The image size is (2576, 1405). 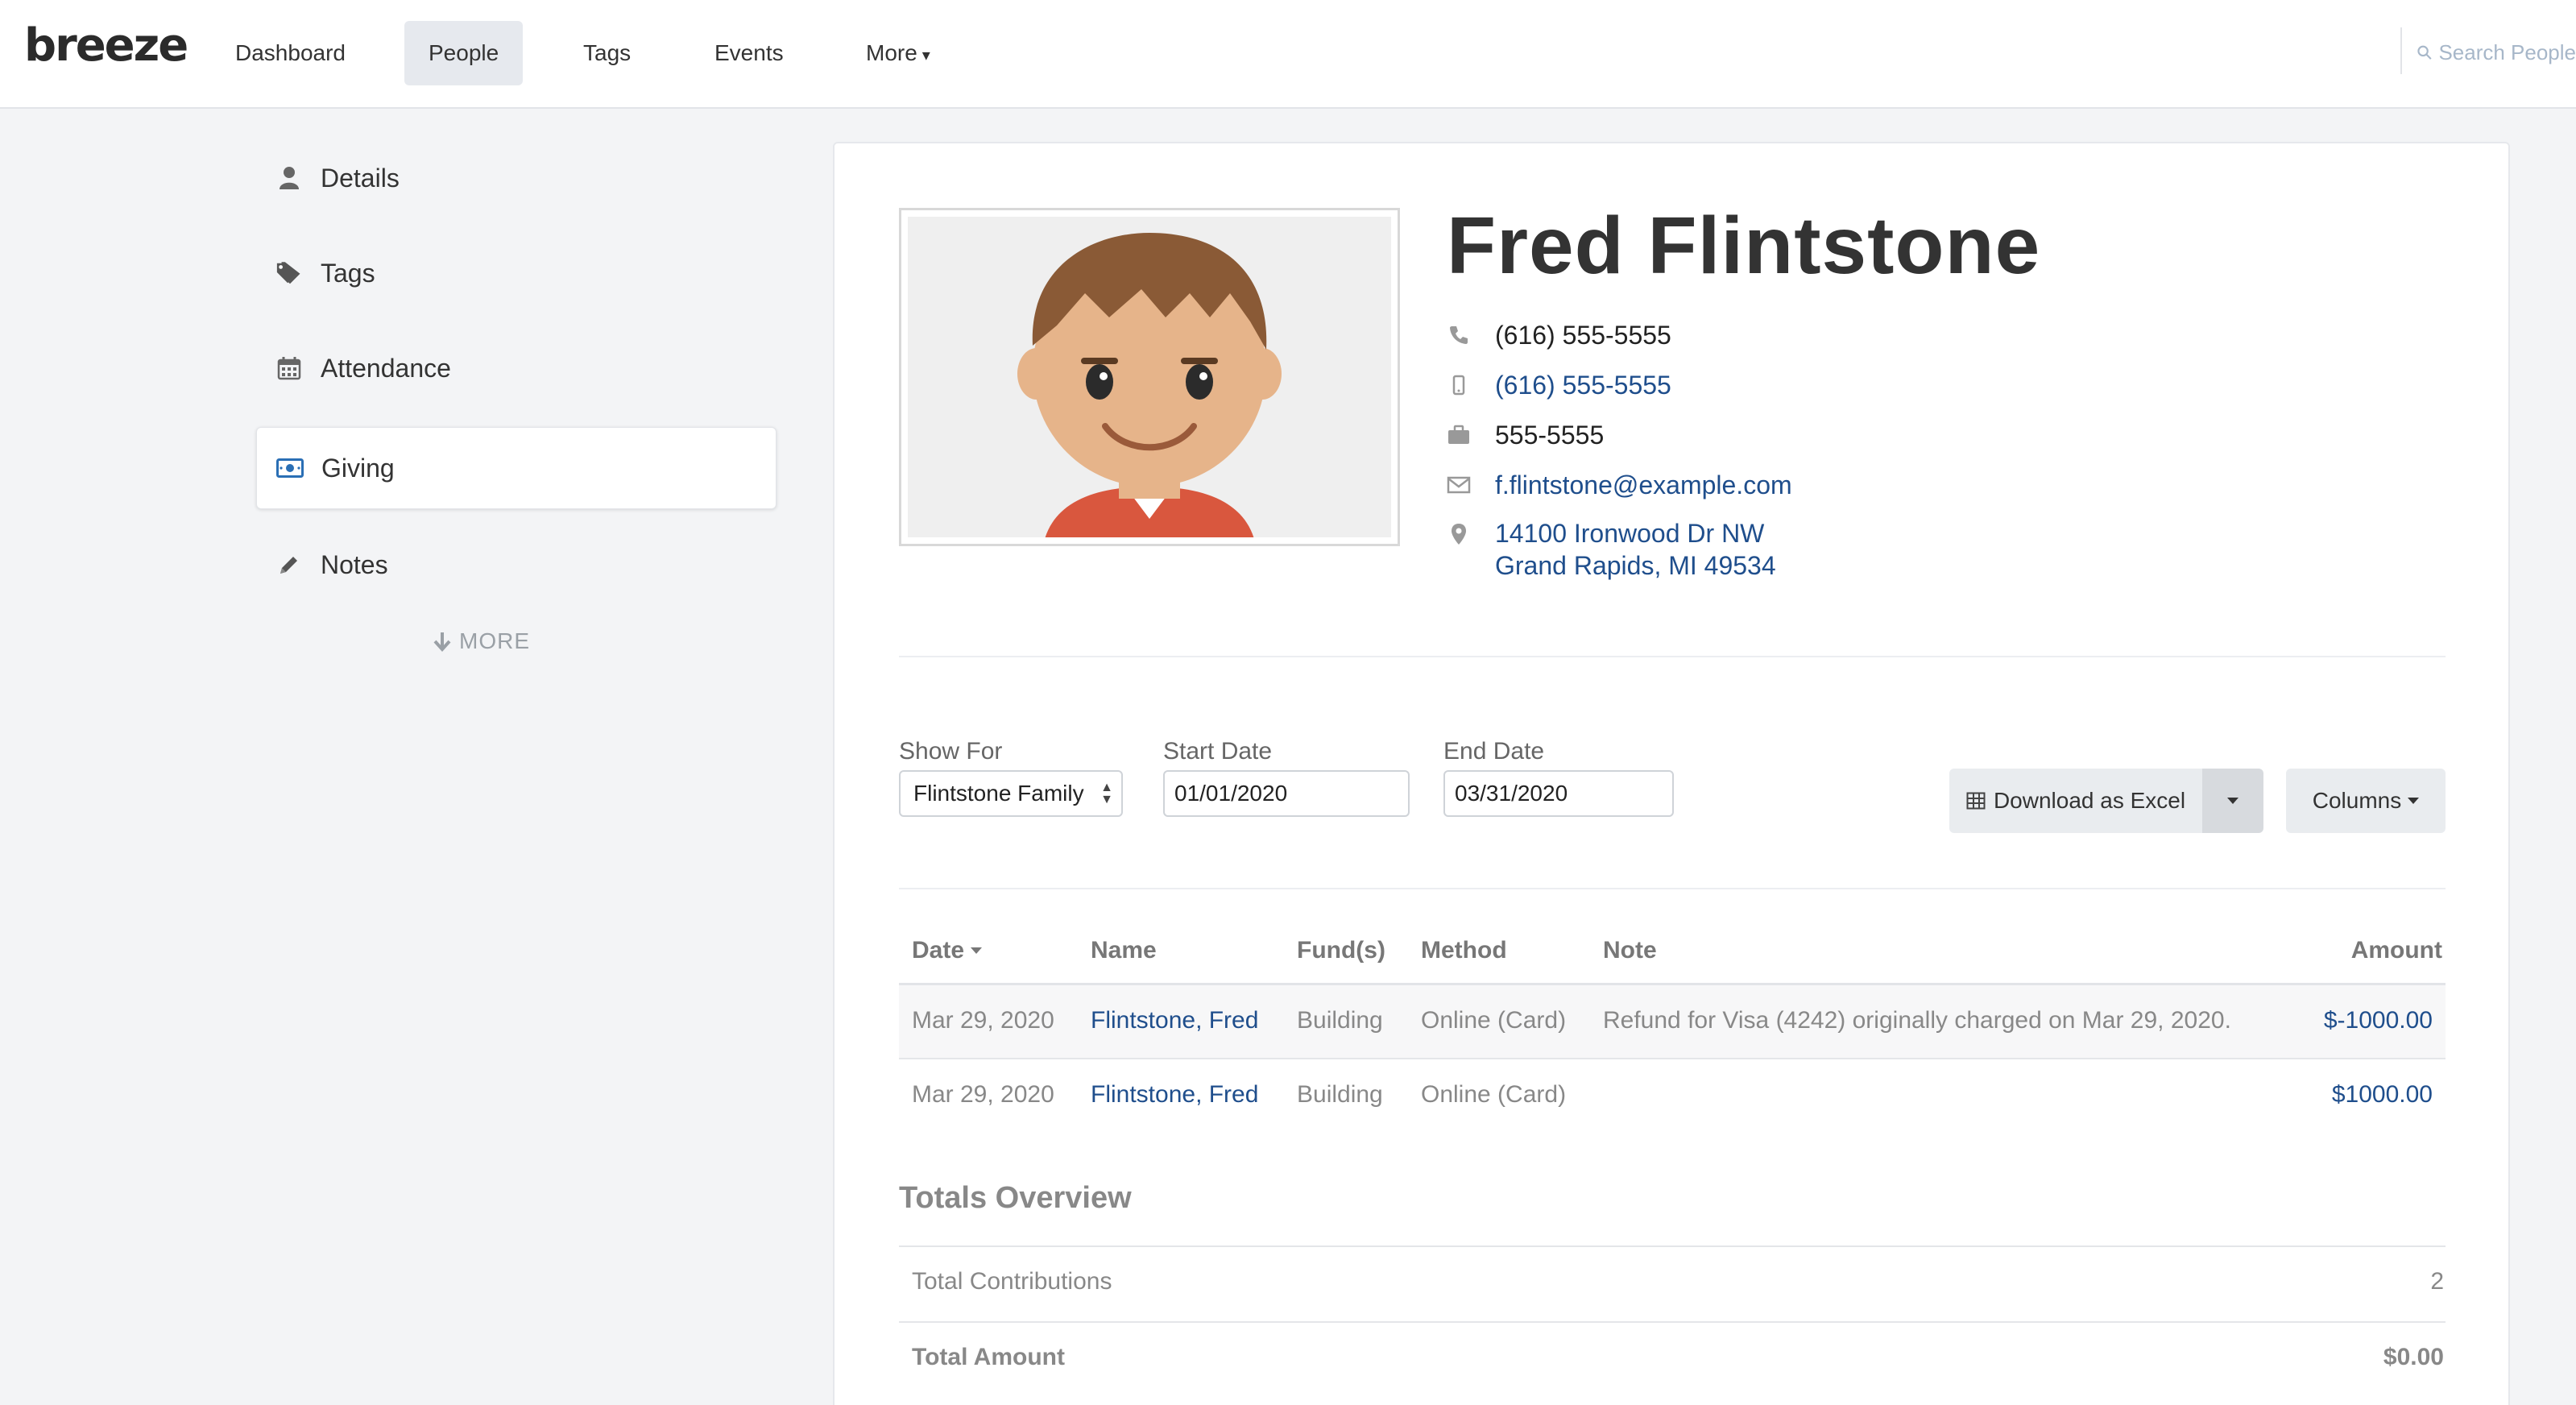 What do you see at coordinates (289, 368) in the screenshot?
I see `calendar-icon` at bounding box center [289, 368].